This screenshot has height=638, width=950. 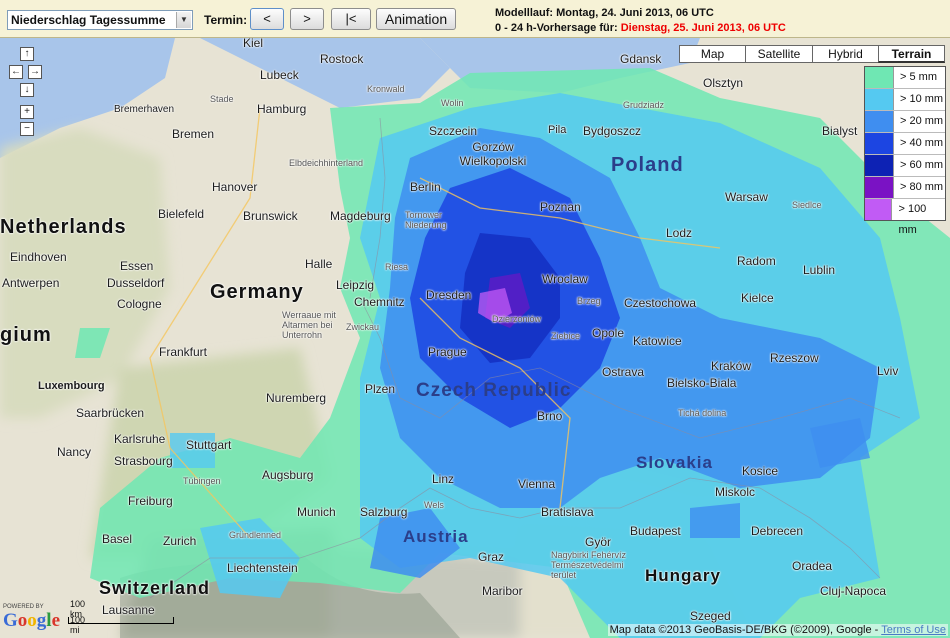 What do you see at coordinates (905, 78) in the screenshot?
I see `legend-row: > 5 mm` at bounding box center [905, 78].